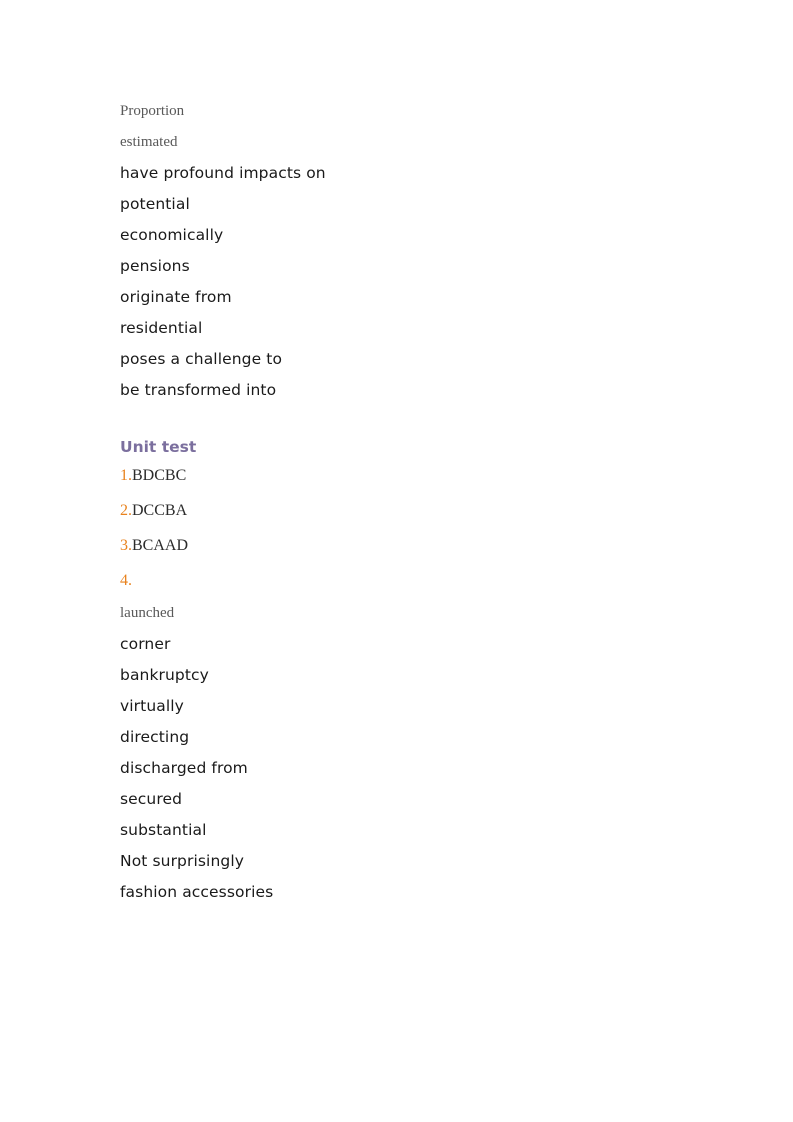 This screenshot has width=793, height=1122. Describe the element at coordinates (126, 580) in the screenshot. I see `answer-number: 4.` at that location.